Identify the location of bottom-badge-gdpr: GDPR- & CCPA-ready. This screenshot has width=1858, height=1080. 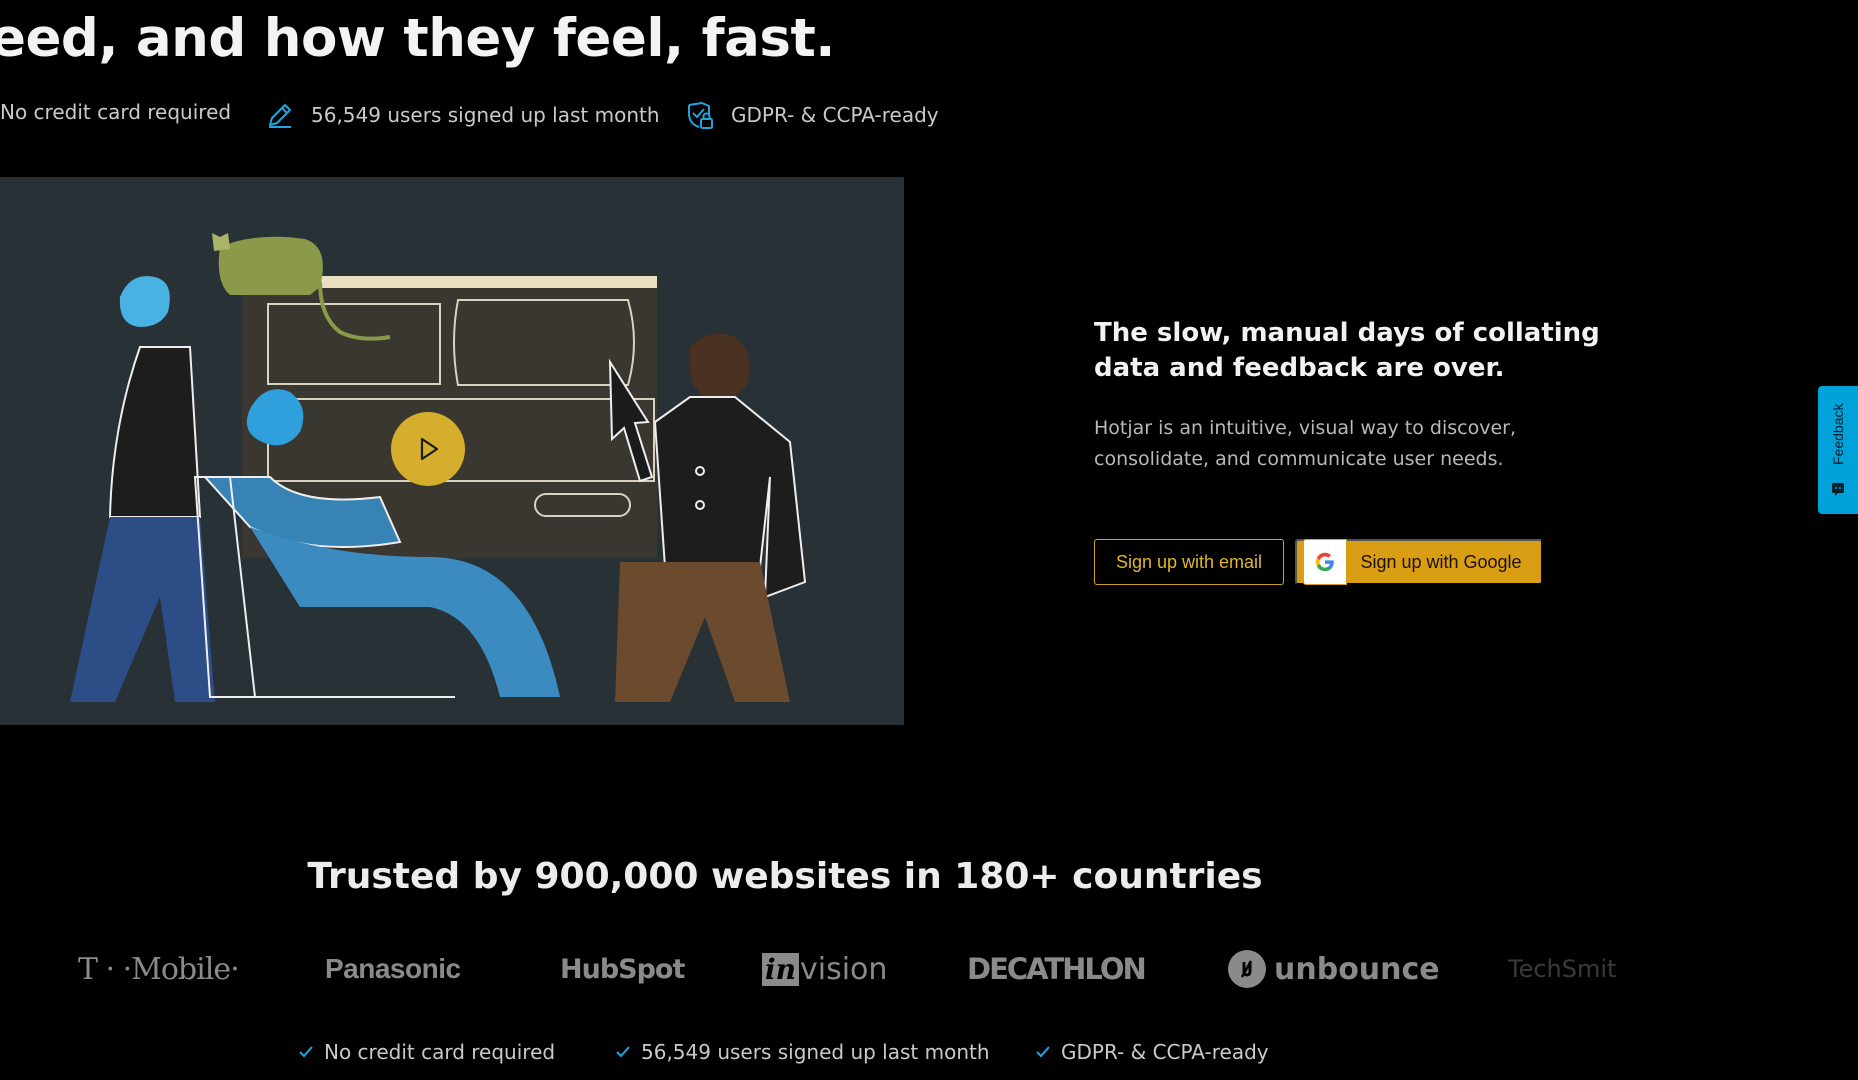
(1152, 1052).